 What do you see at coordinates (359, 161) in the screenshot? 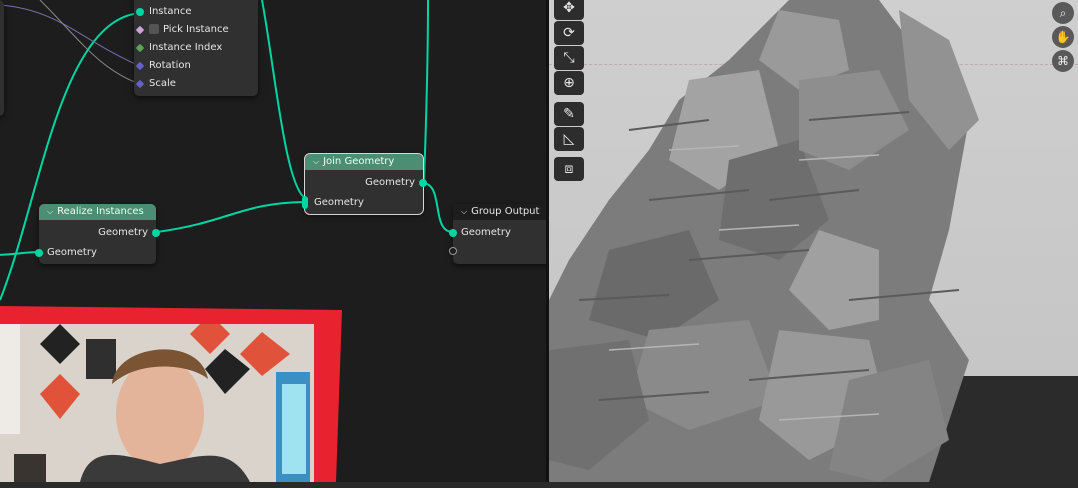
I see `join-geometry-title: Join Geometry` at bounding box center [359, 161].